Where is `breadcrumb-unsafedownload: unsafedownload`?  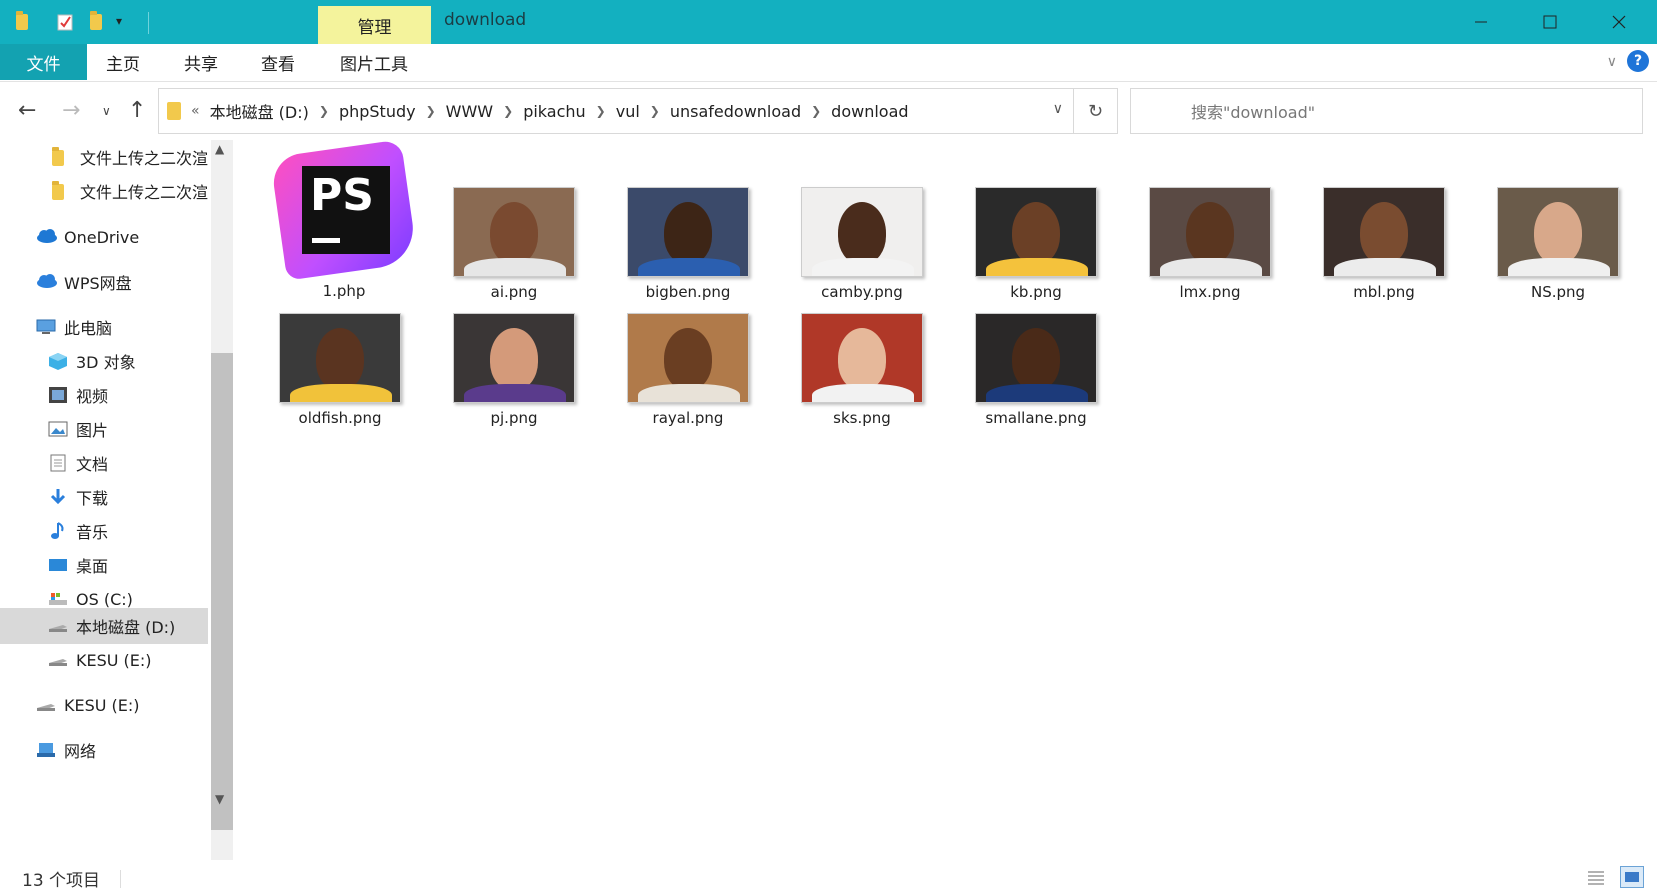 breadcrumb-unsafedownload: unsafedownload is located at coordinates (735, 111).